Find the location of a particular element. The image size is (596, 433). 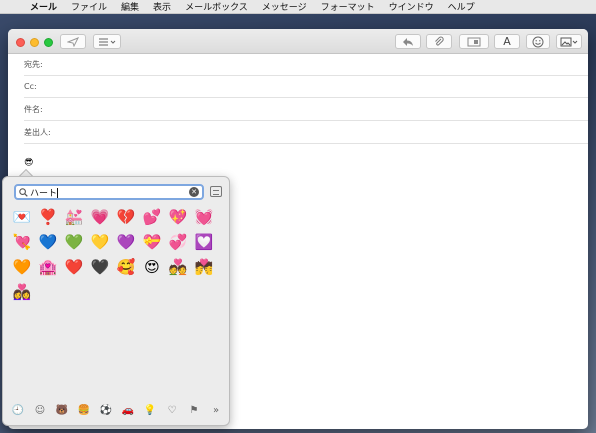

emoji-item: 💘 is located at coordinates (22, 241).